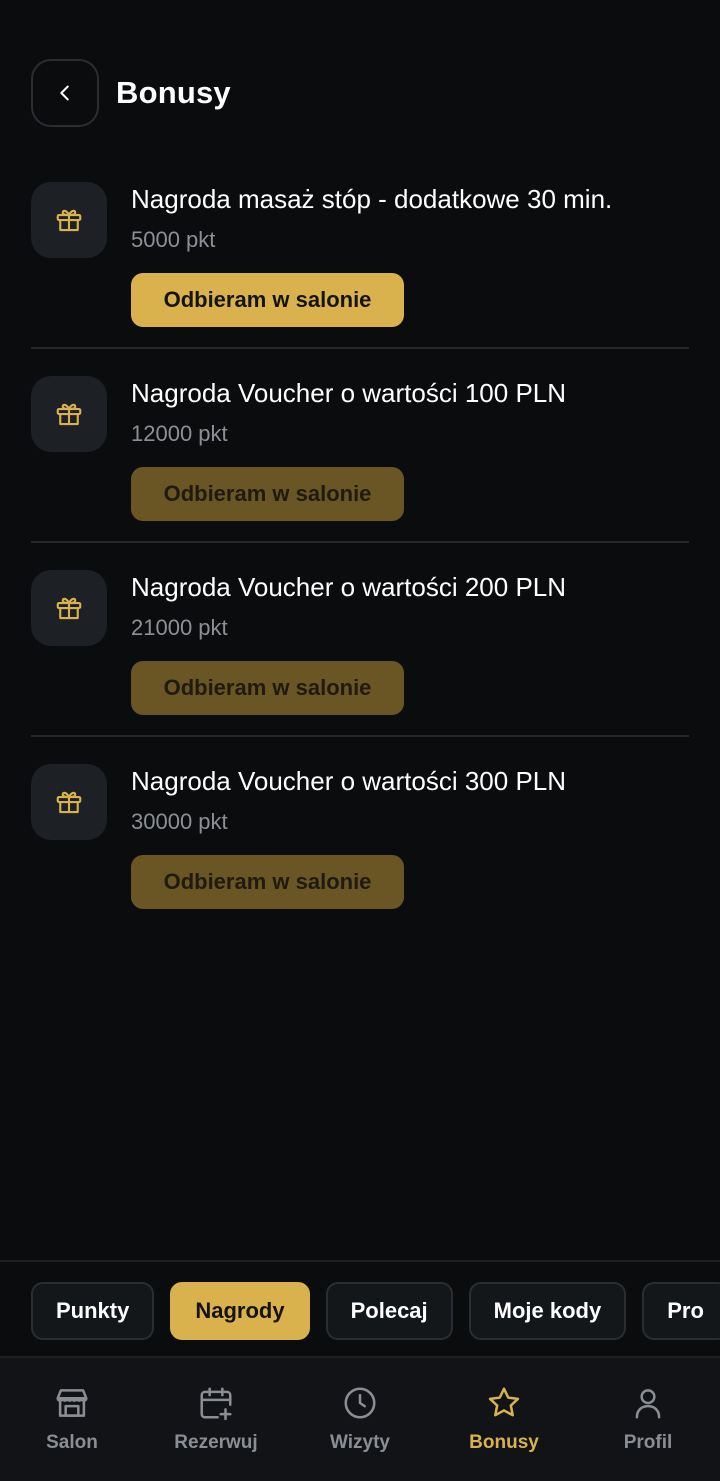  What do you see at coordinates (179, 627) in the screenshot?
I see `reward-points: 21000 pkt` at bounding box center [179, 627].